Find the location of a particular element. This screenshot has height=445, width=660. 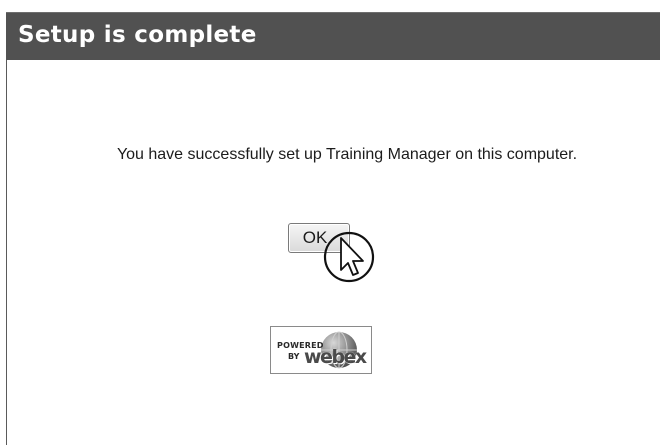

dialog-title: Setup is complete is located at coordinates (137, 35).